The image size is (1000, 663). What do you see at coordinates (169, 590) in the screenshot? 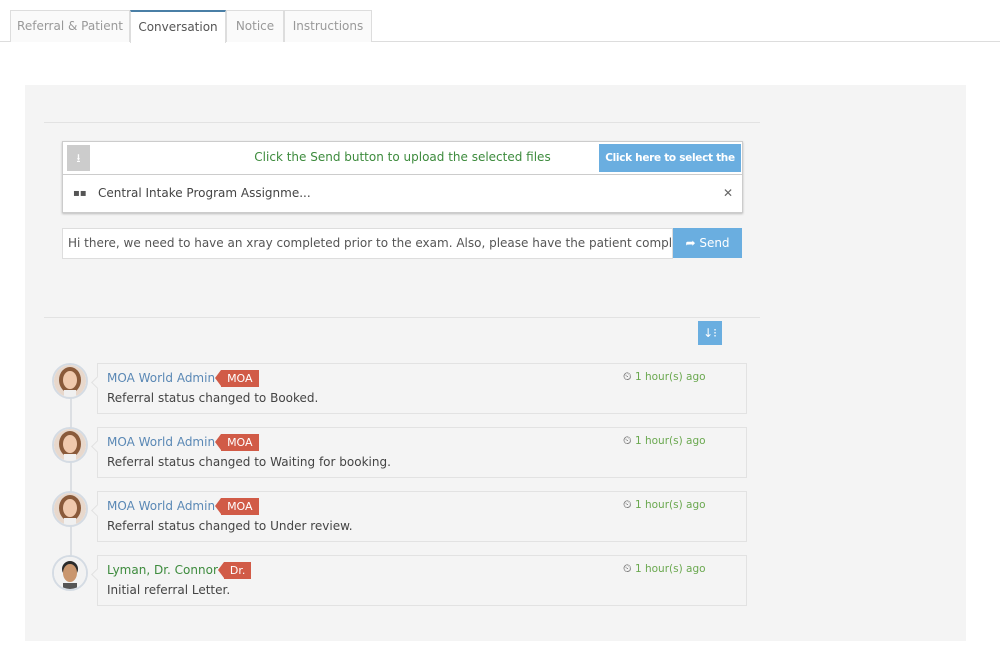
I see `feed-text: Initial referral Letter.` at bounding box center [169, 590].